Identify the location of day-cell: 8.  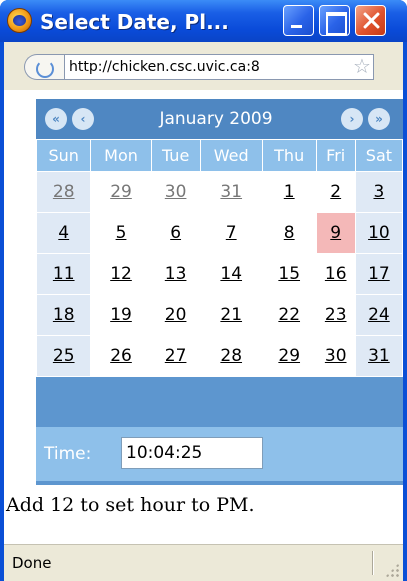
(289, 233).